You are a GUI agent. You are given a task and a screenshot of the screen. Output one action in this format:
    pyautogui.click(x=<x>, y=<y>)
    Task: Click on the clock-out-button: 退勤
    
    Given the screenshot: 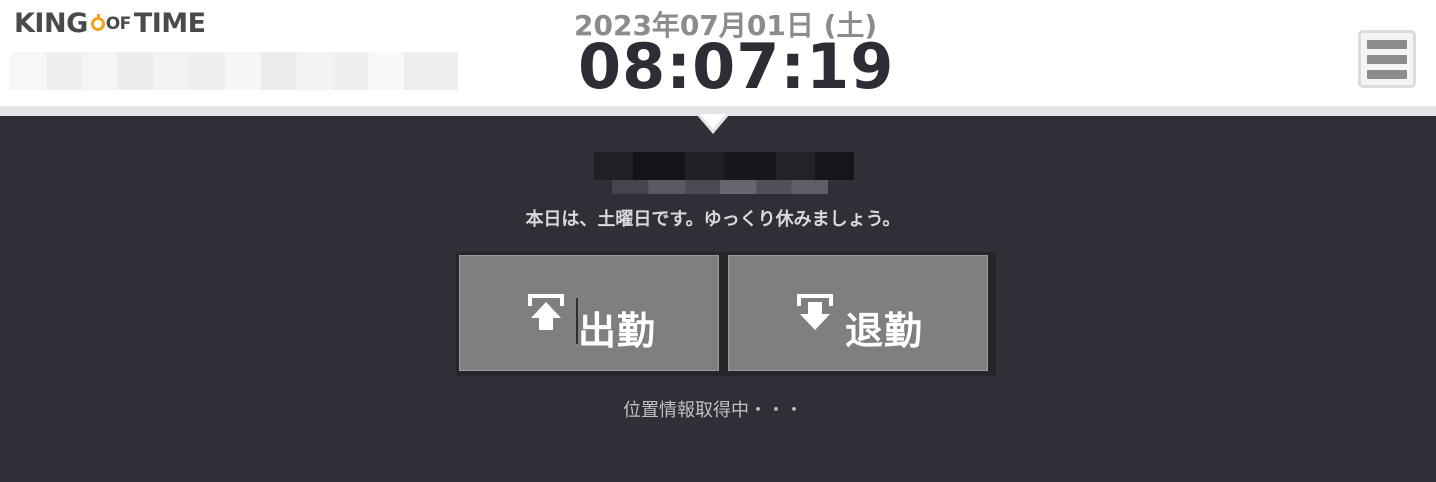 What is the action you would take?
    pyautogui.click(x=858, y=313)
    